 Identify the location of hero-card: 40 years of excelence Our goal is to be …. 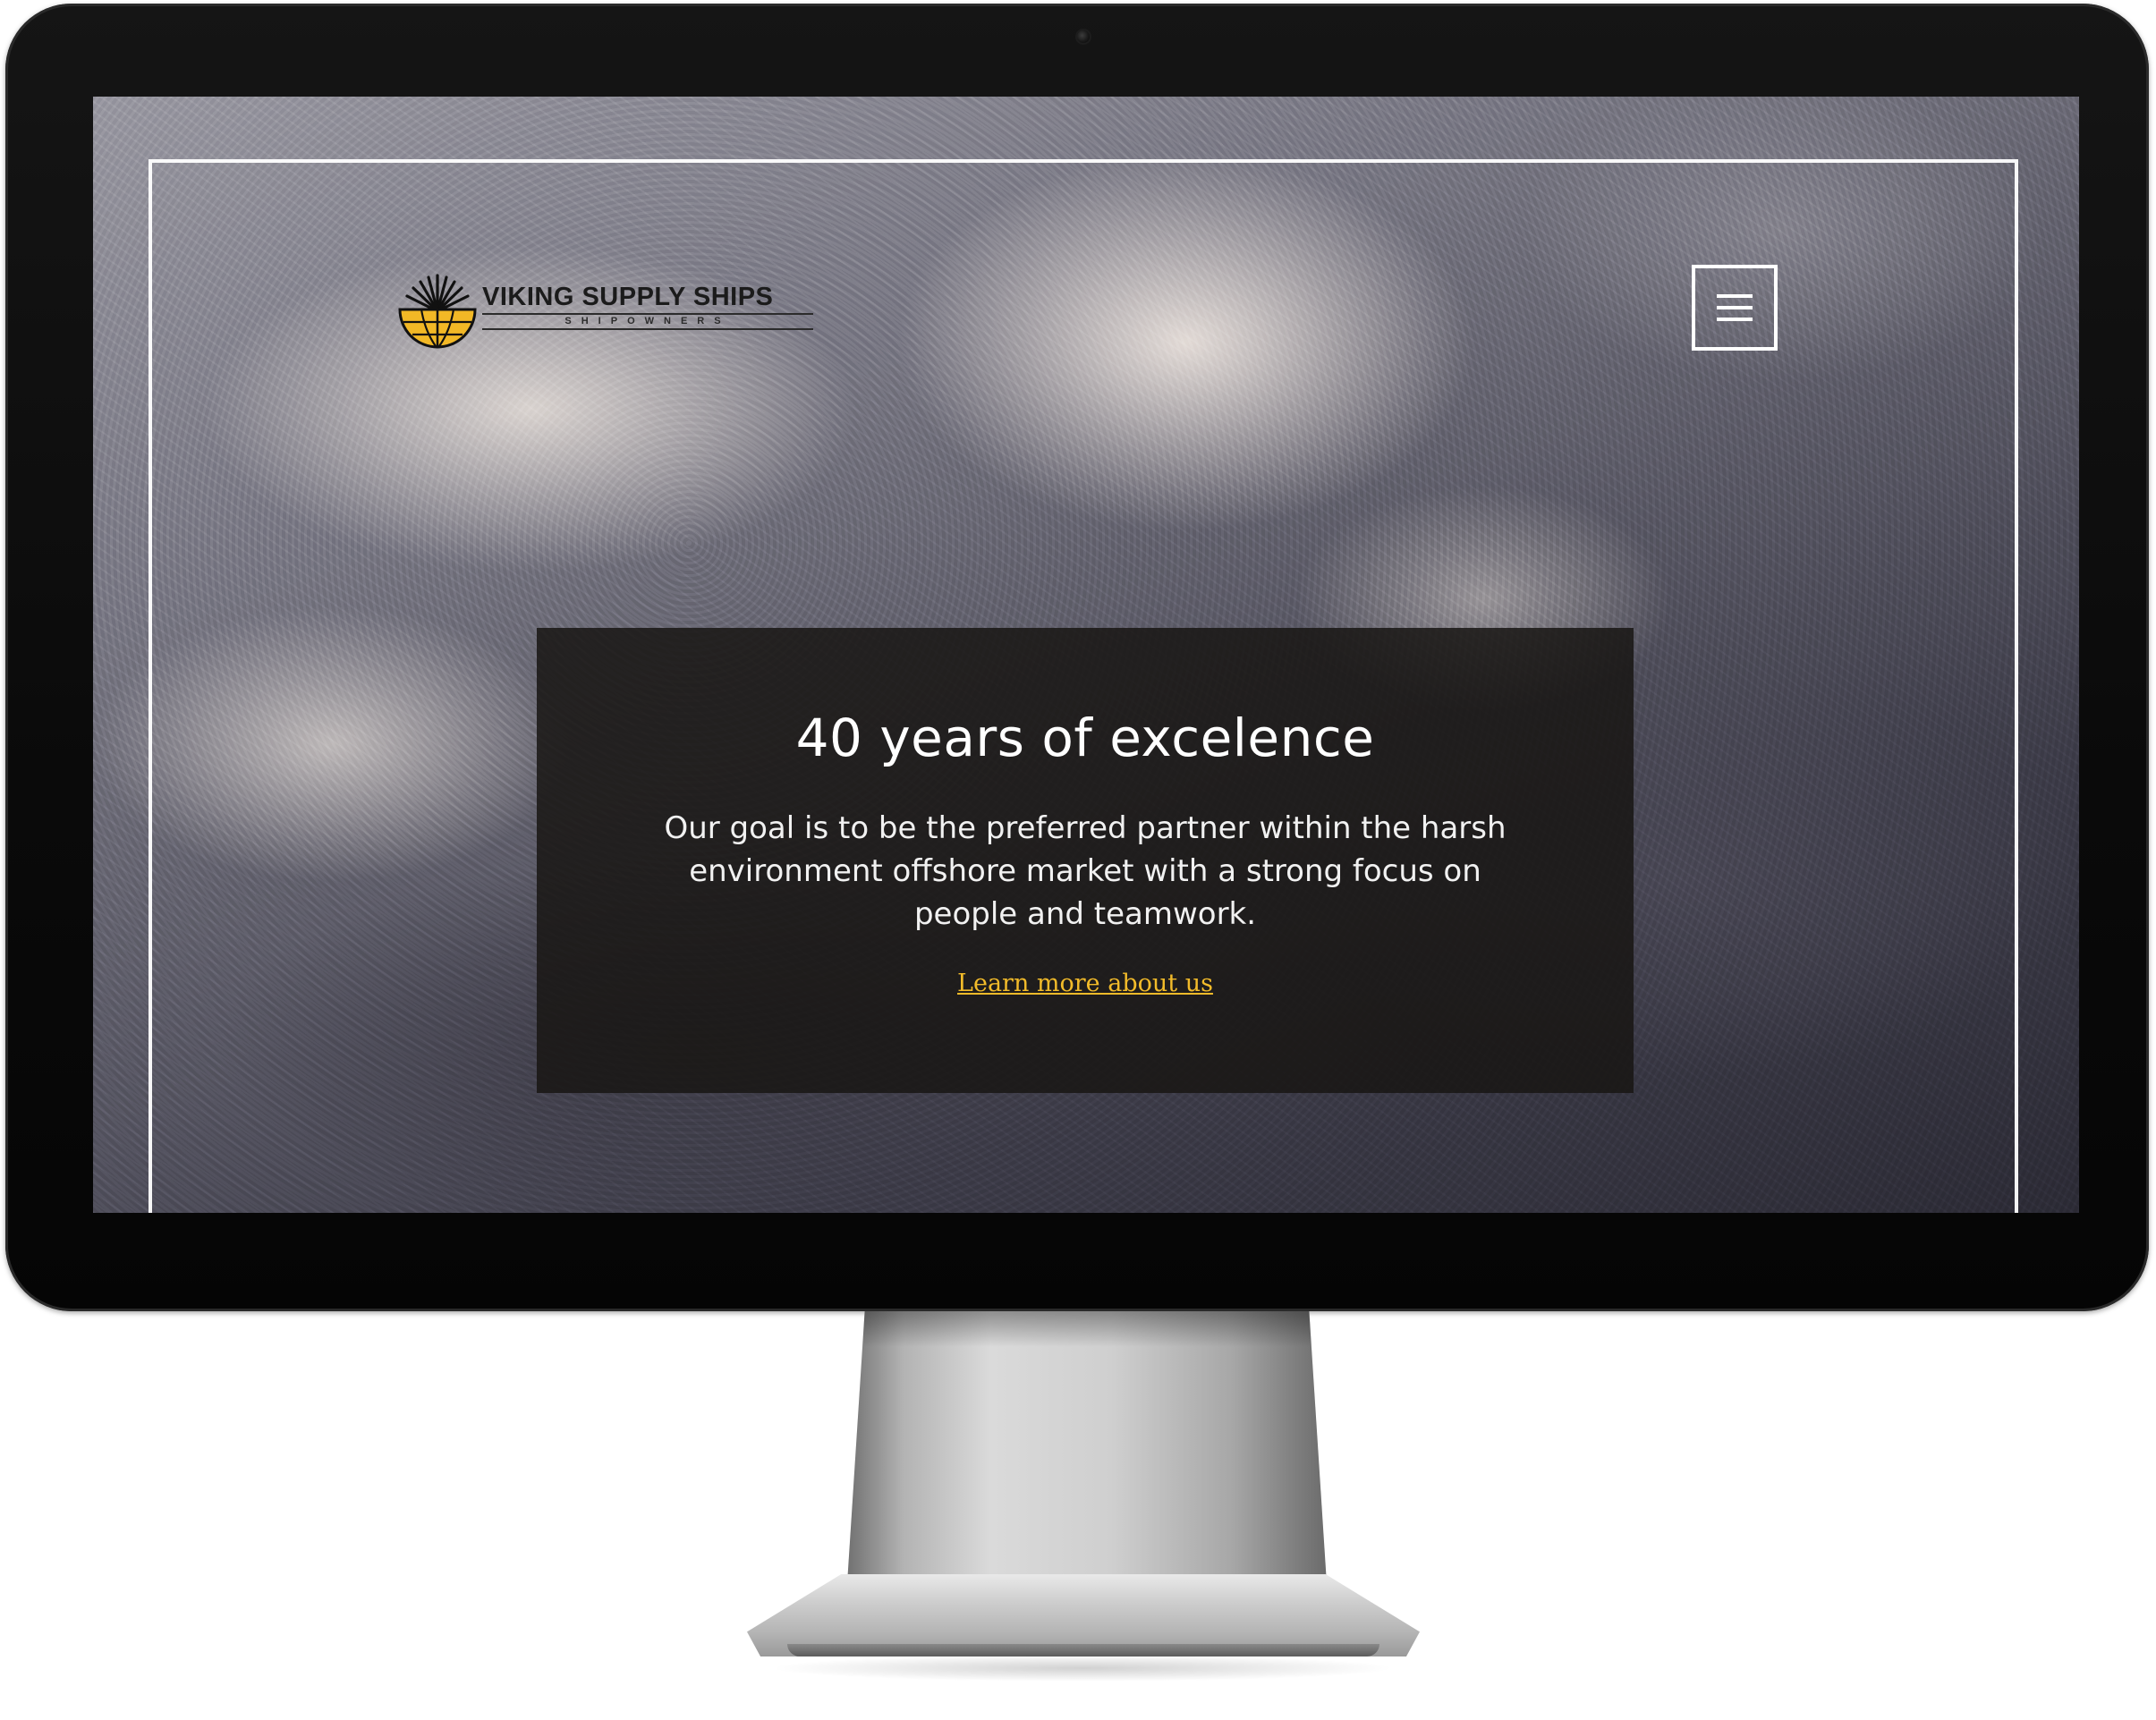
(1085, 860).